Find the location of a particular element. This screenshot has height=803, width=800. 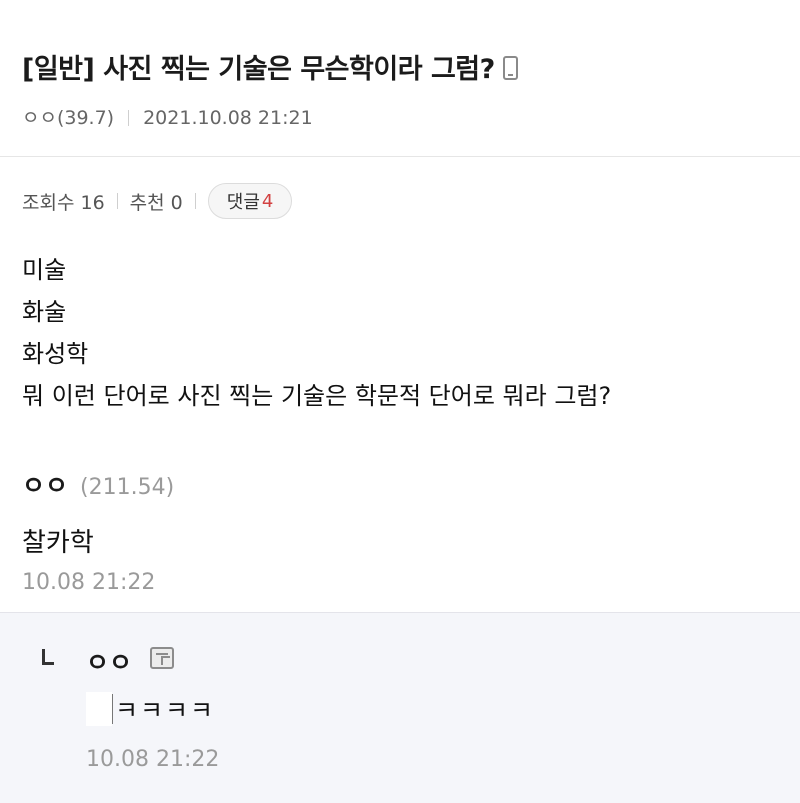

post-meta: ㅇㅇ(39.7) 2021.10.08 21:21 is located at coordinates (167, 116).